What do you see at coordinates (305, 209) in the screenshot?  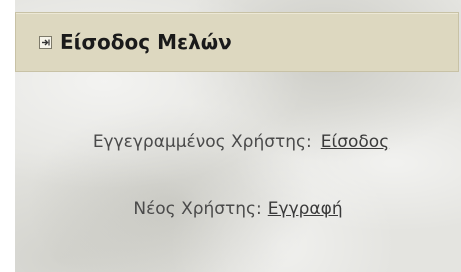 I see `register-link: Εγγραφή` at bounding box center [305, 209].